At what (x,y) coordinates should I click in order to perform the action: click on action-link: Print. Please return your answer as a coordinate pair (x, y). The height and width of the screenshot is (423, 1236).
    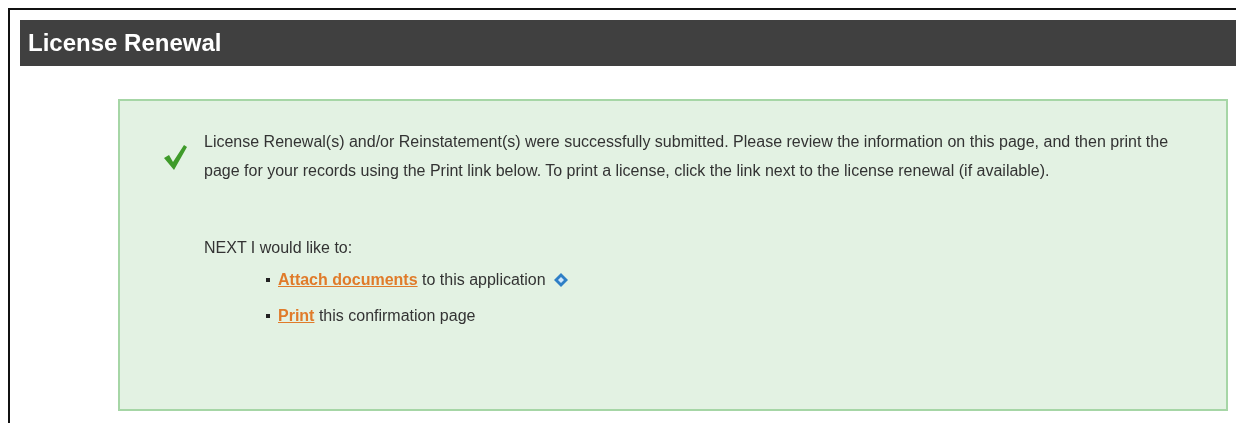
    Looking at the image, I should click on (296, 315).